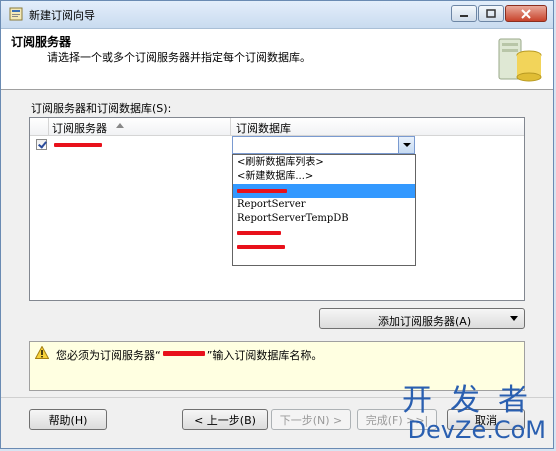 This screenshot has width=556, height=451. Describe the element at coordinates (311, 419) in the screenshot. I see `next-button: 下一步(N) >` at that location.